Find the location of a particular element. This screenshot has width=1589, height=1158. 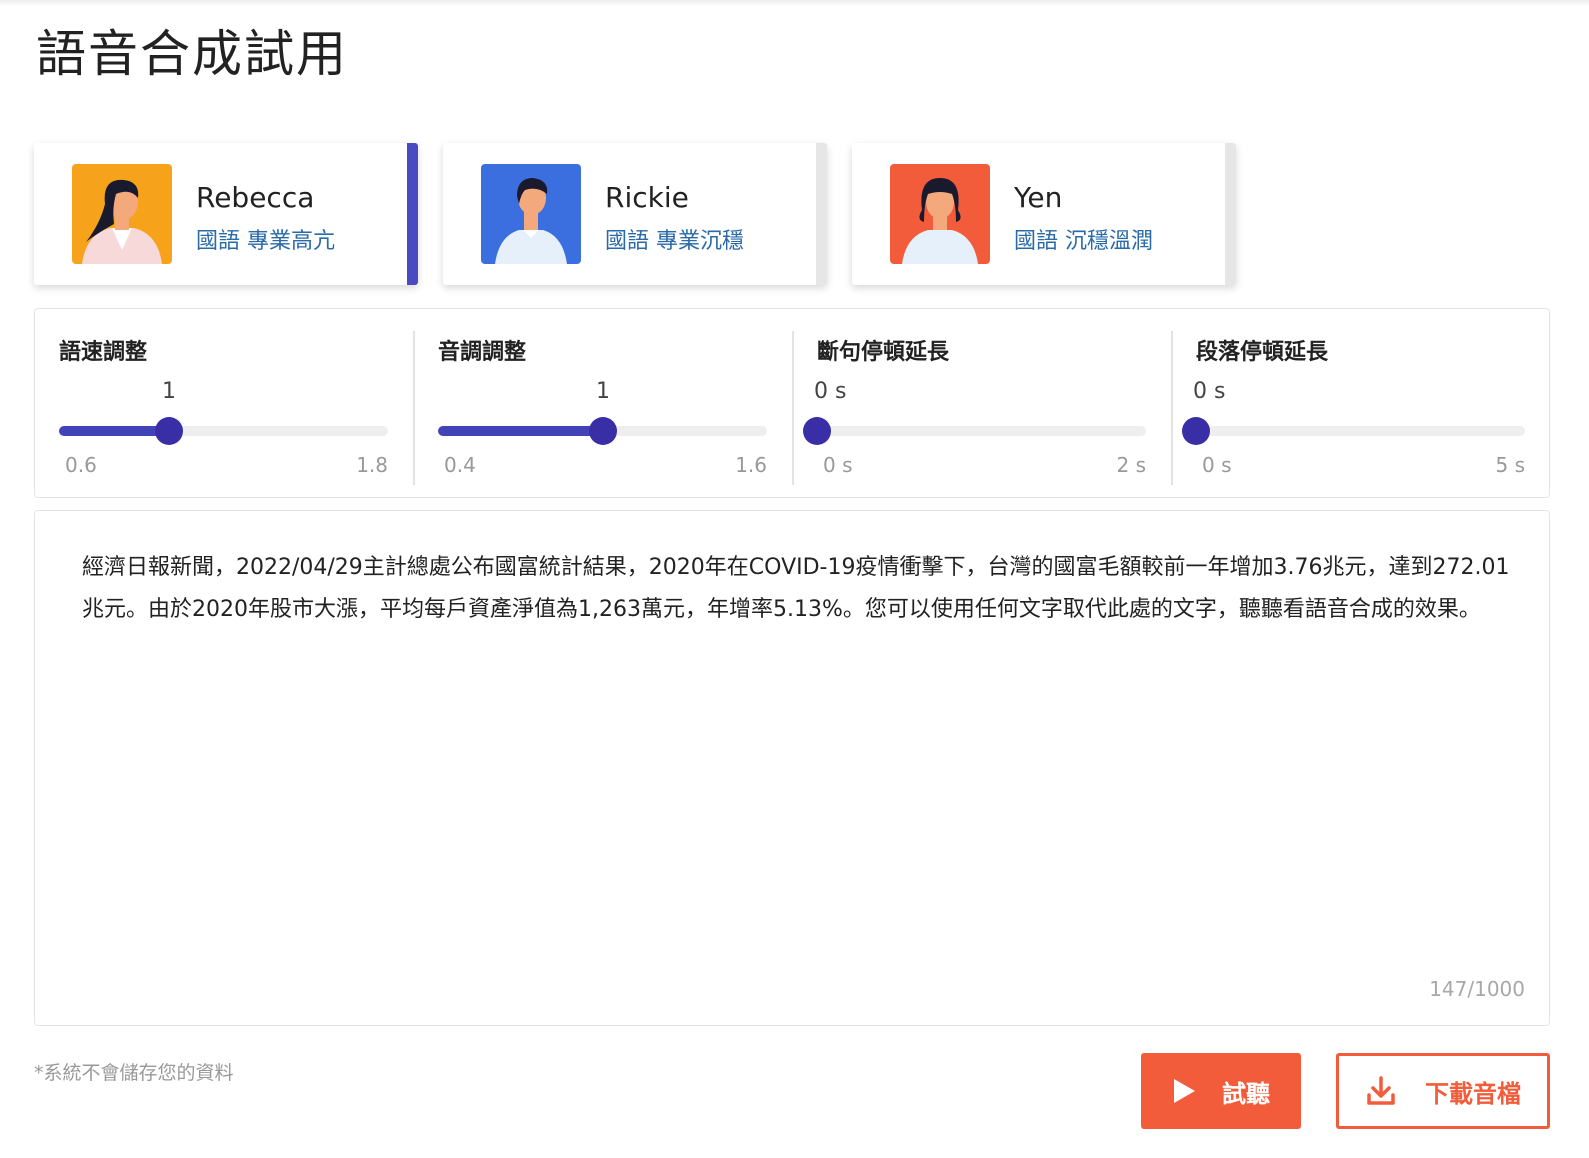

voice-desc: 國語 沉穩溫潤 is located at coordinates (1083, 241).